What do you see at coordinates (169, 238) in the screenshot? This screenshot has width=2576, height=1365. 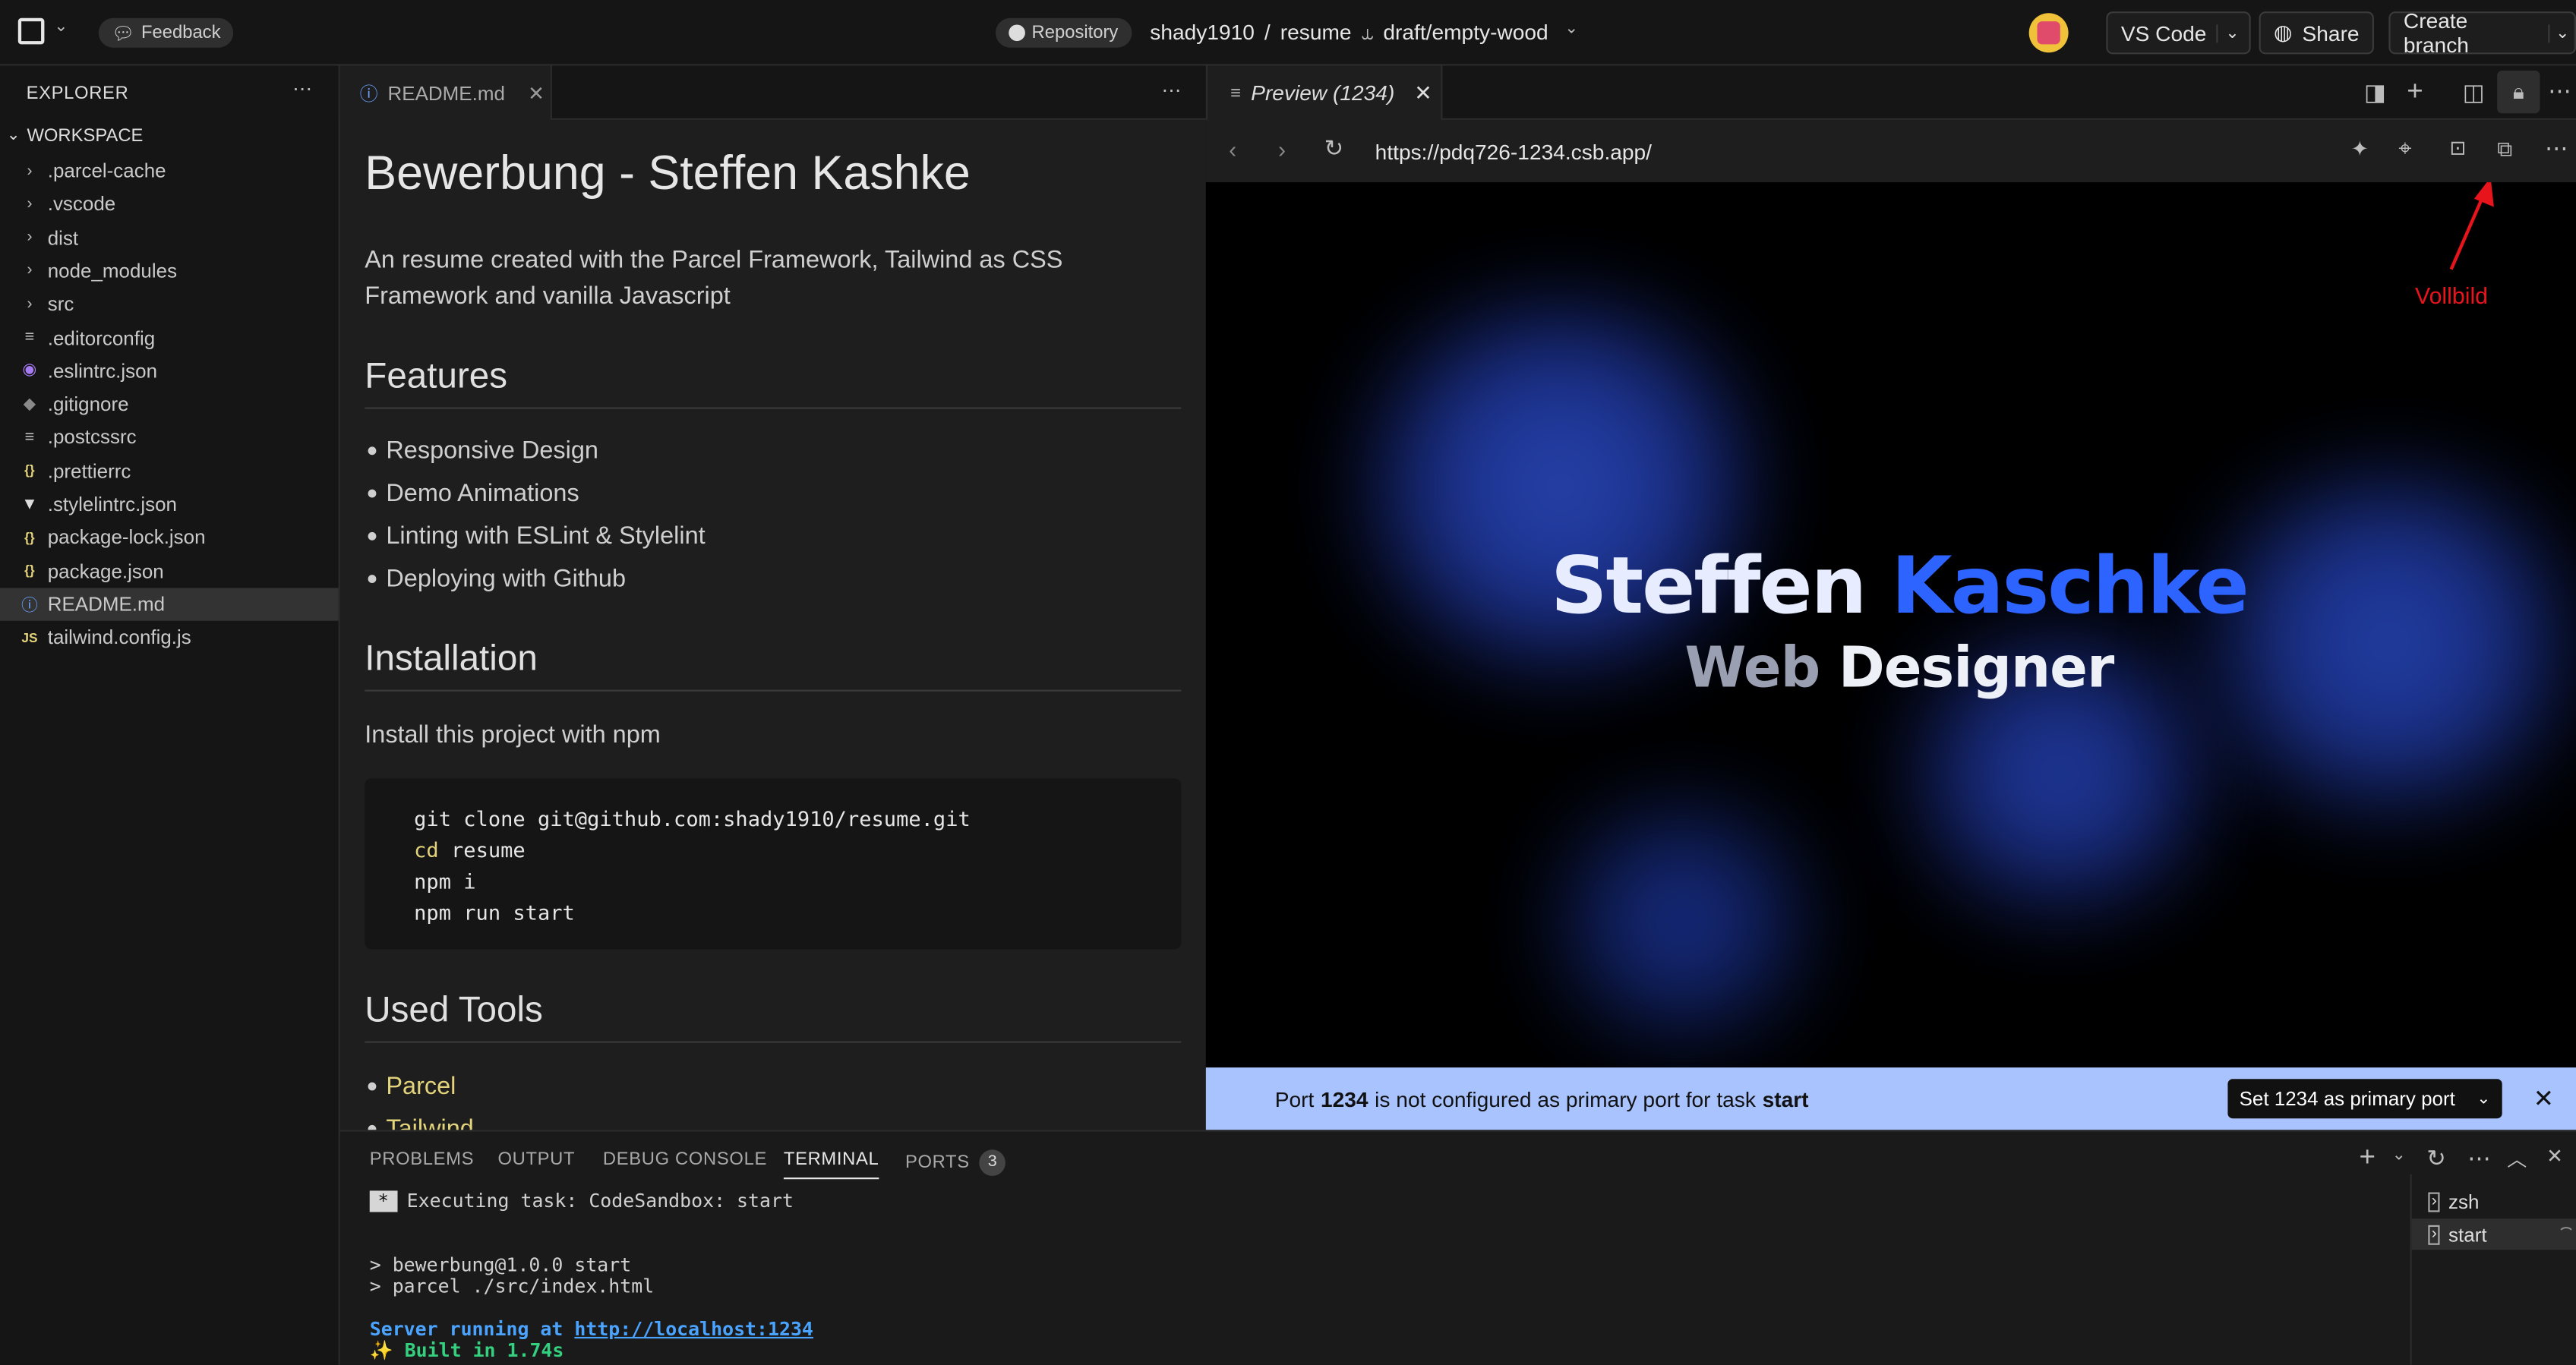 I see `tree-folder: › dist` at bounding box center [169, 238].